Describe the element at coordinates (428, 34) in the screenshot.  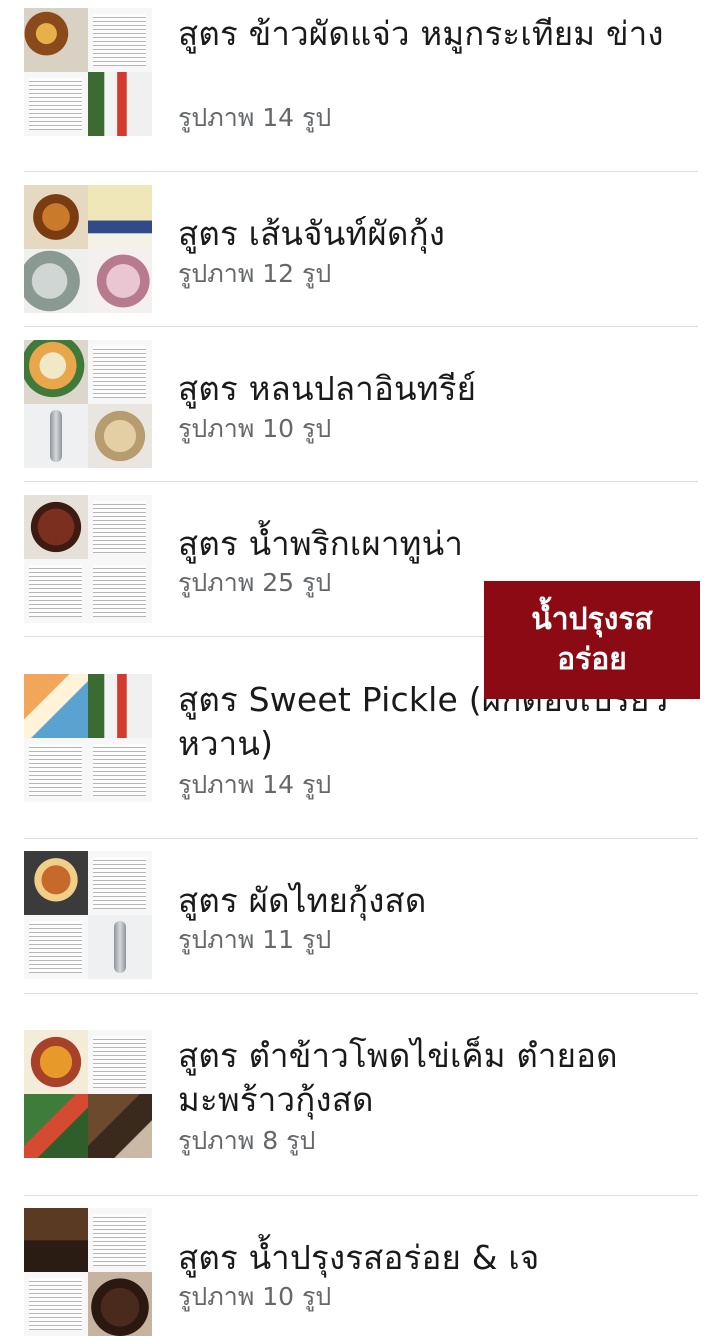
I see `album-title: สูตร ข้าวผัดแจ่ว หมูกระเทียม ข่าง` at that location.